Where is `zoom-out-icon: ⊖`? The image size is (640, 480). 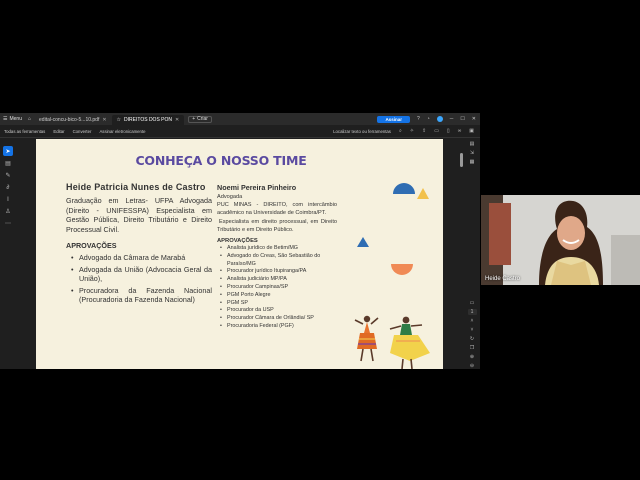 zoom-out-icon: ⊖ is located at coordinates (472, 366).